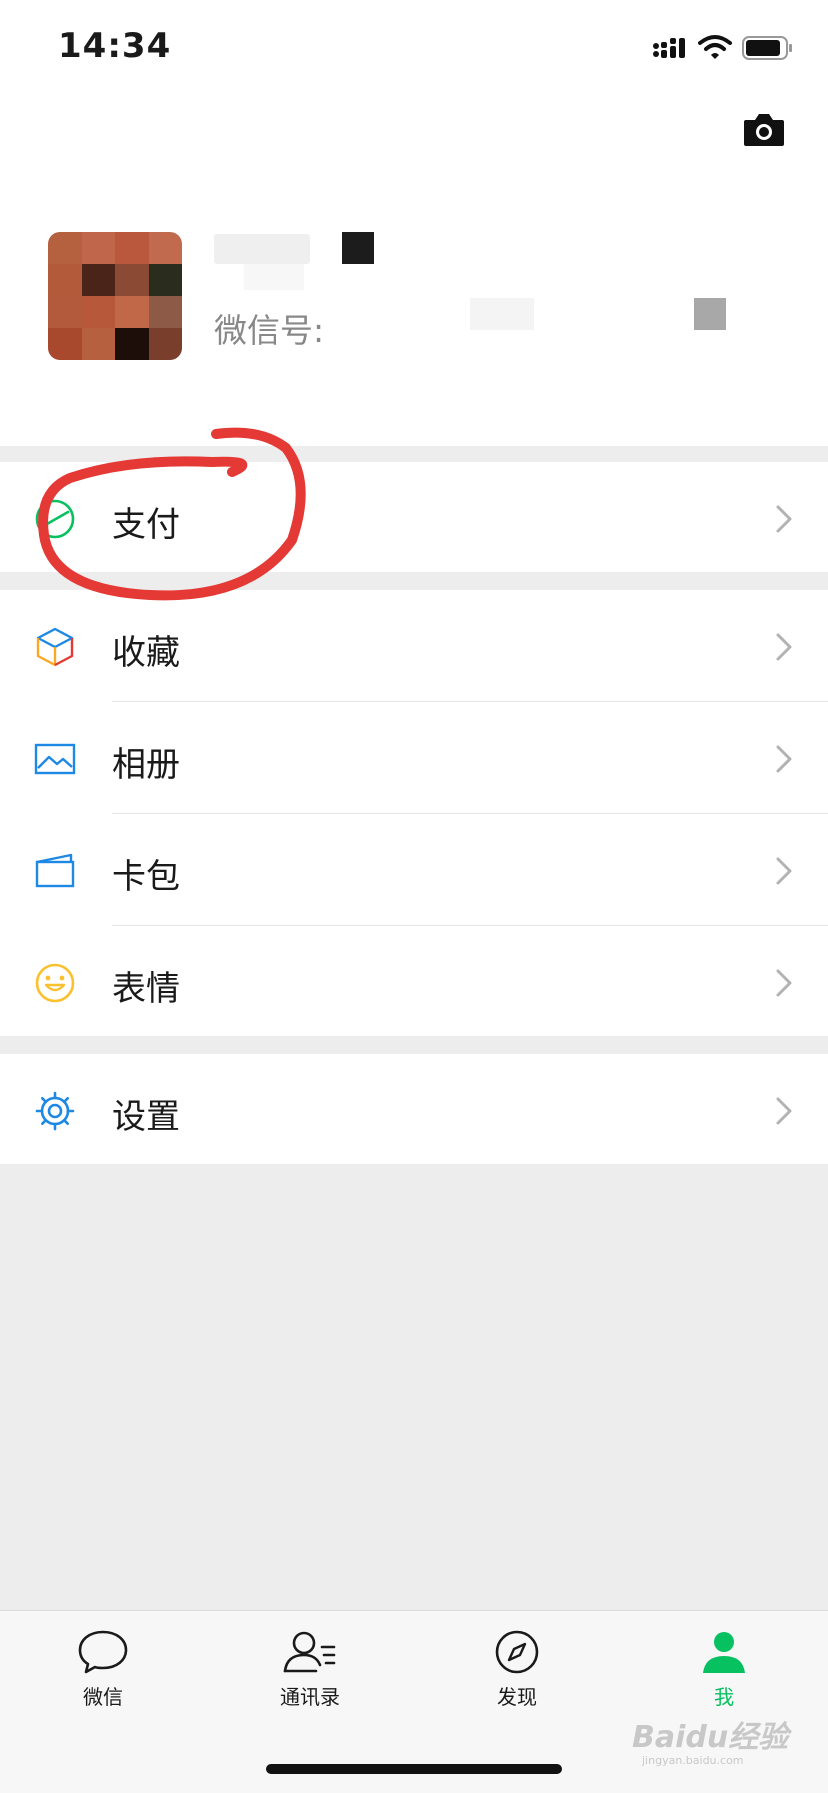 This screenshot has width=828, height=1793. I want to click on menu-item-cards: 卡包, so click(414, 870).